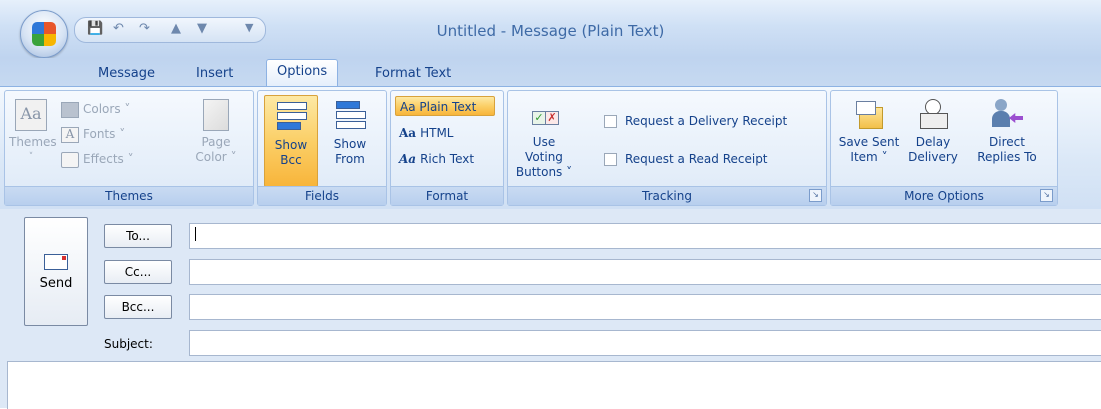 The width and height of the screenshot is (1101, 409). Describe the element at coordinates (667, 195) in the screenshot. I see `tracking-group-label: Tracking` at that location.